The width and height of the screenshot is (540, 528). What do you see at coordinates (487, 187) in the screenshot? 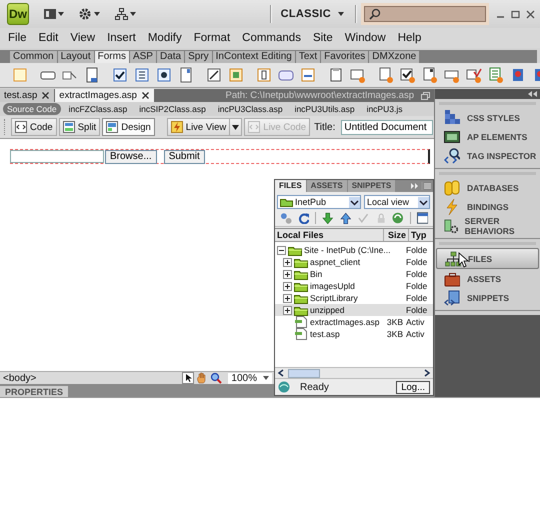
I see `panel-button: DATABASES` at bounding box center [487, 187].